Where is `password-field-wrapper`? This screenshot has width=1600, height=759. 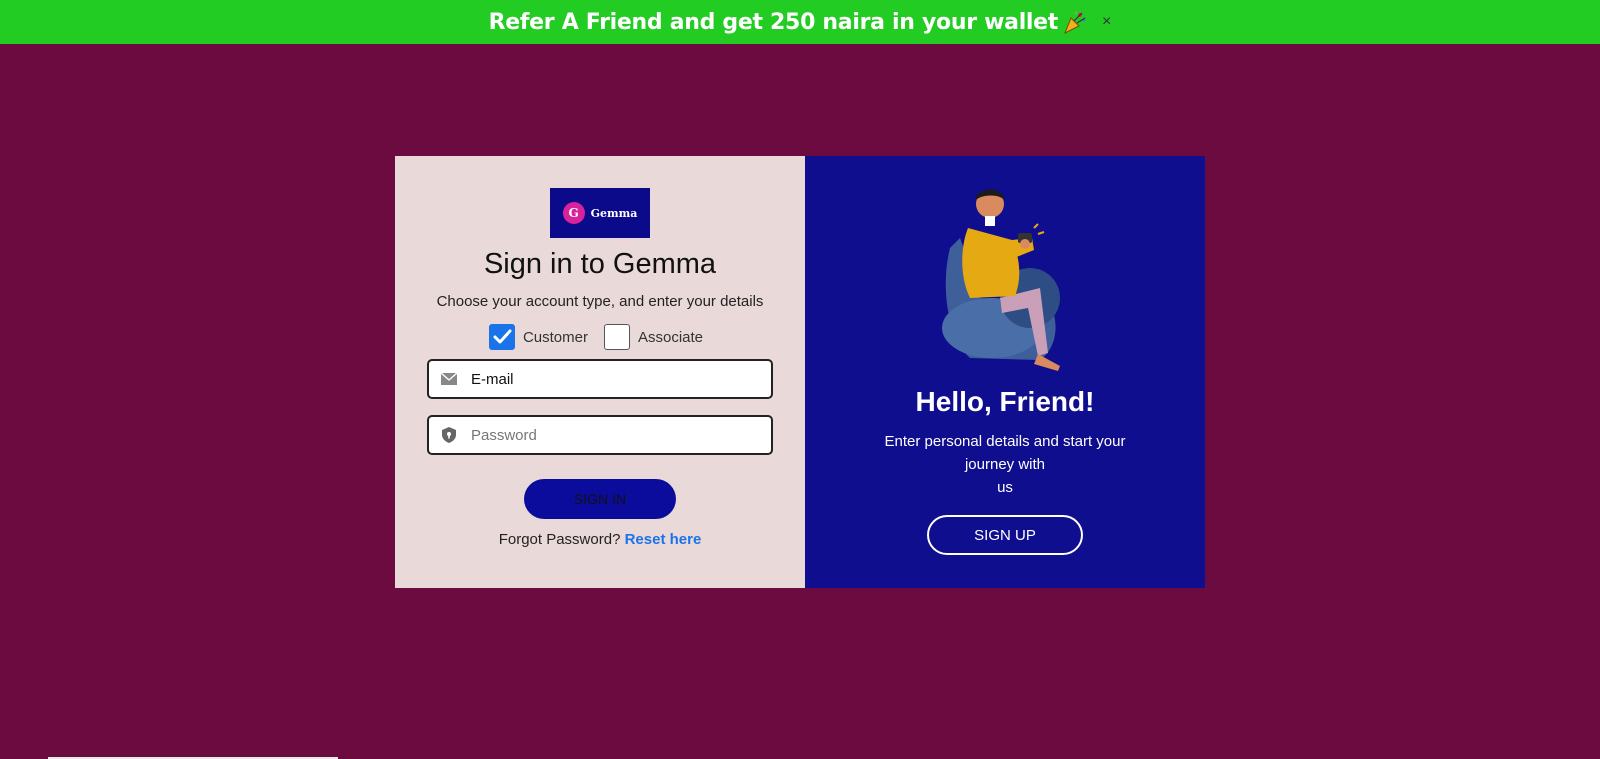 password-field-wrapper is located at coordinates (600, 435).